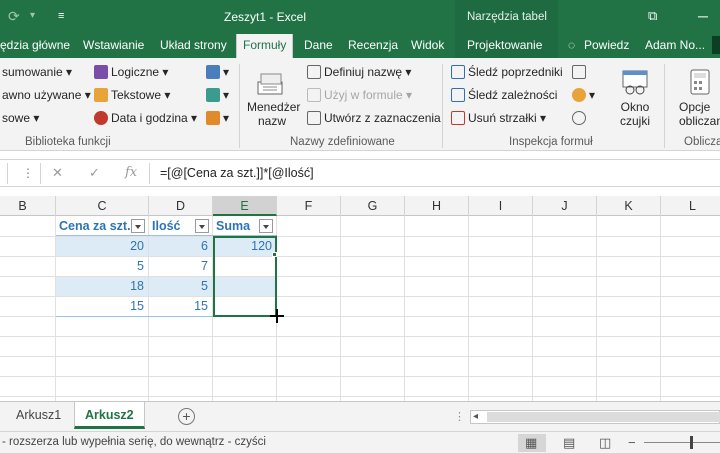  What do you see at coordinates (635, 114) in the screenshot?
I see `watch-window-button: Okno czujki` at bounding box center [635, 114].